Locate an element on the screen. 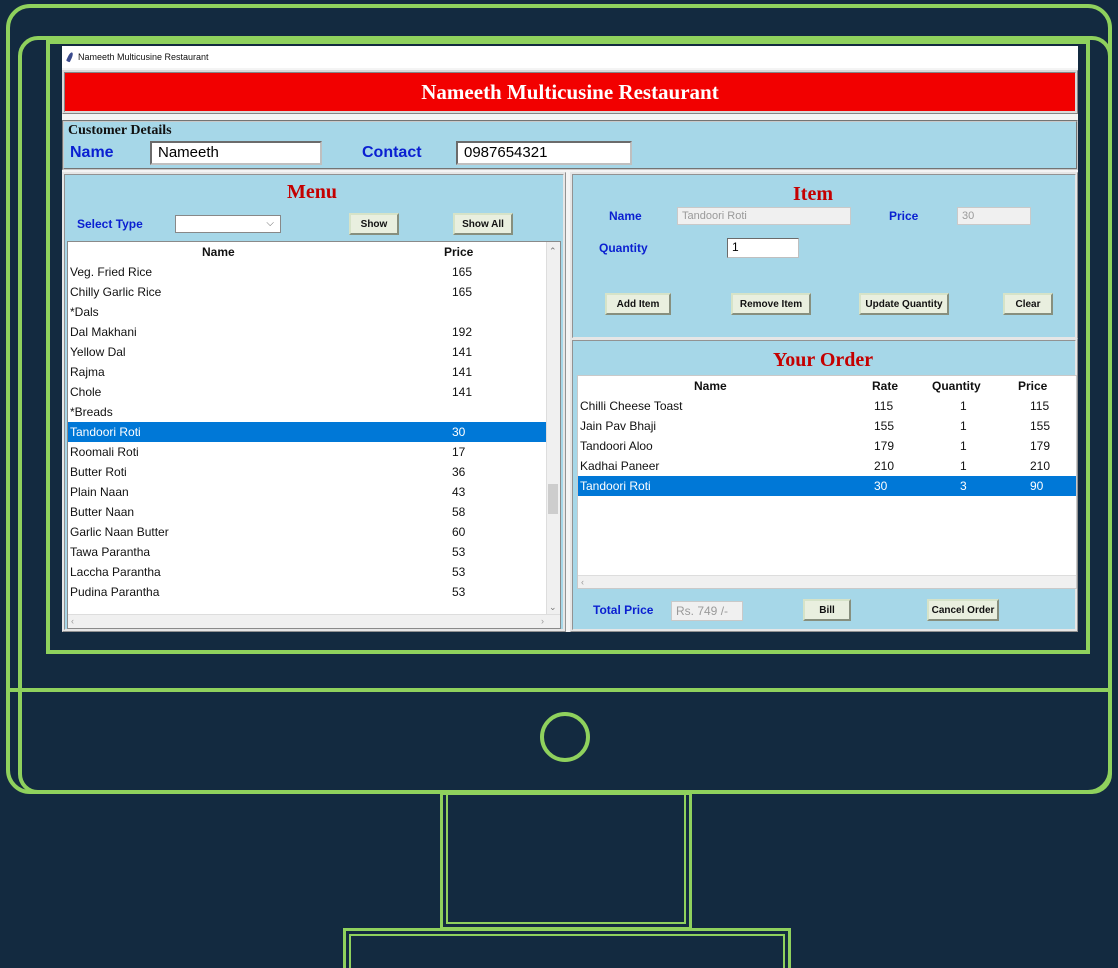 Image resolution: width=1118 pixels, height=968 pixels. cancel-order-button: Cancel Order is located at coordinates (963, 610).